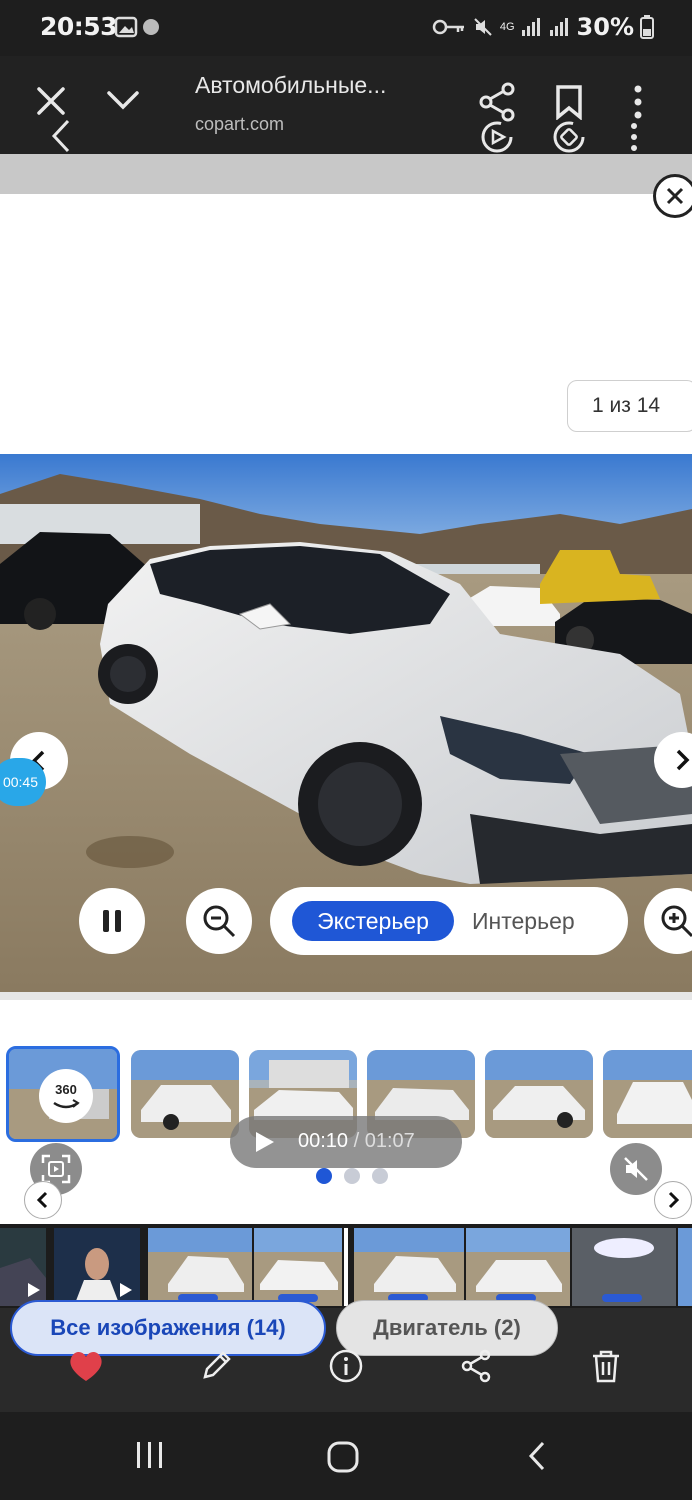 The height and width of the screenshot is (1500, 692). I want to click on video-total-time: 01:07, so click(389, 1141).